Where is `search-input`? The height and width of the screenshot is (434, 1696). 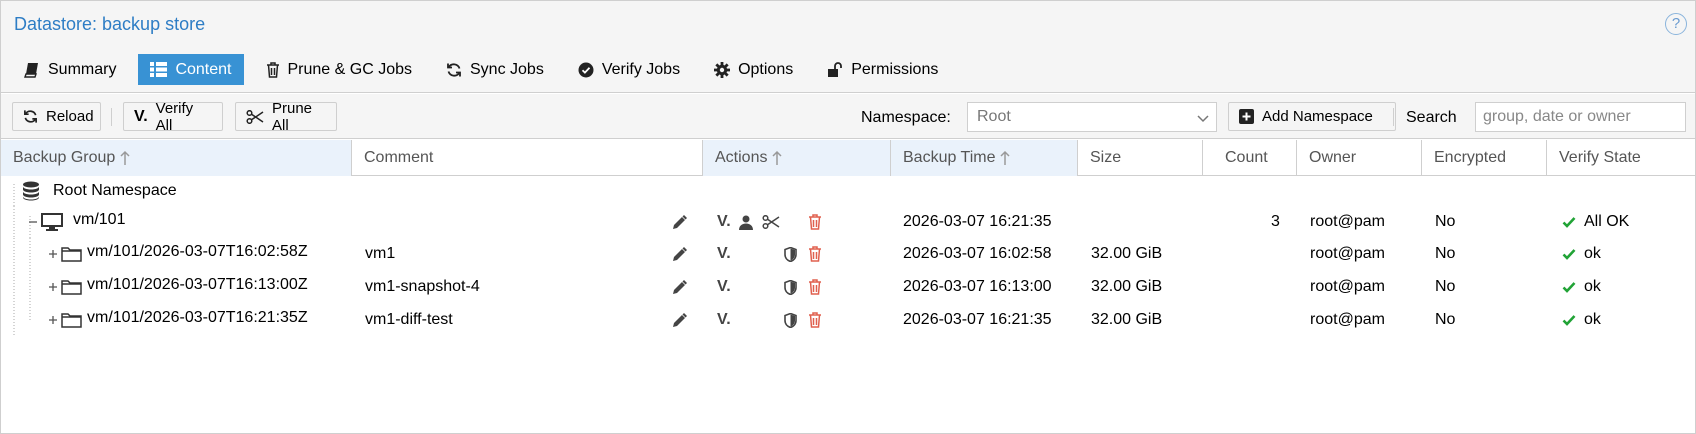
search-input is located at coordinates (1580, 117).